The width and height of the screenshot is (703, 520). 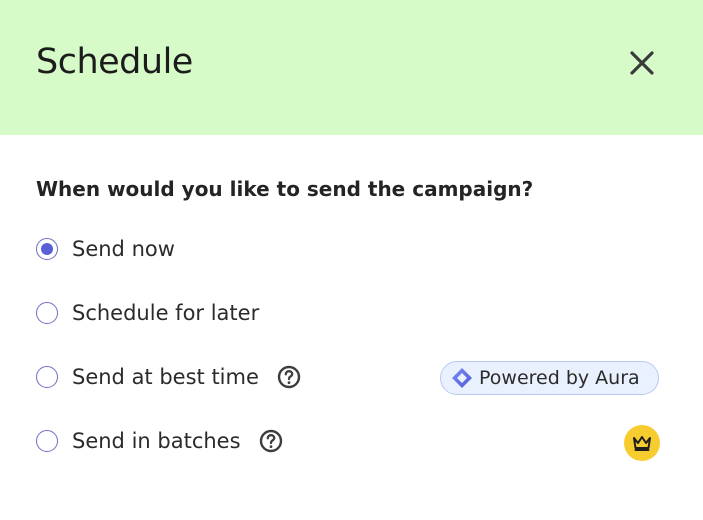 I want to click on crown-icon, so click(x=642, y=443).